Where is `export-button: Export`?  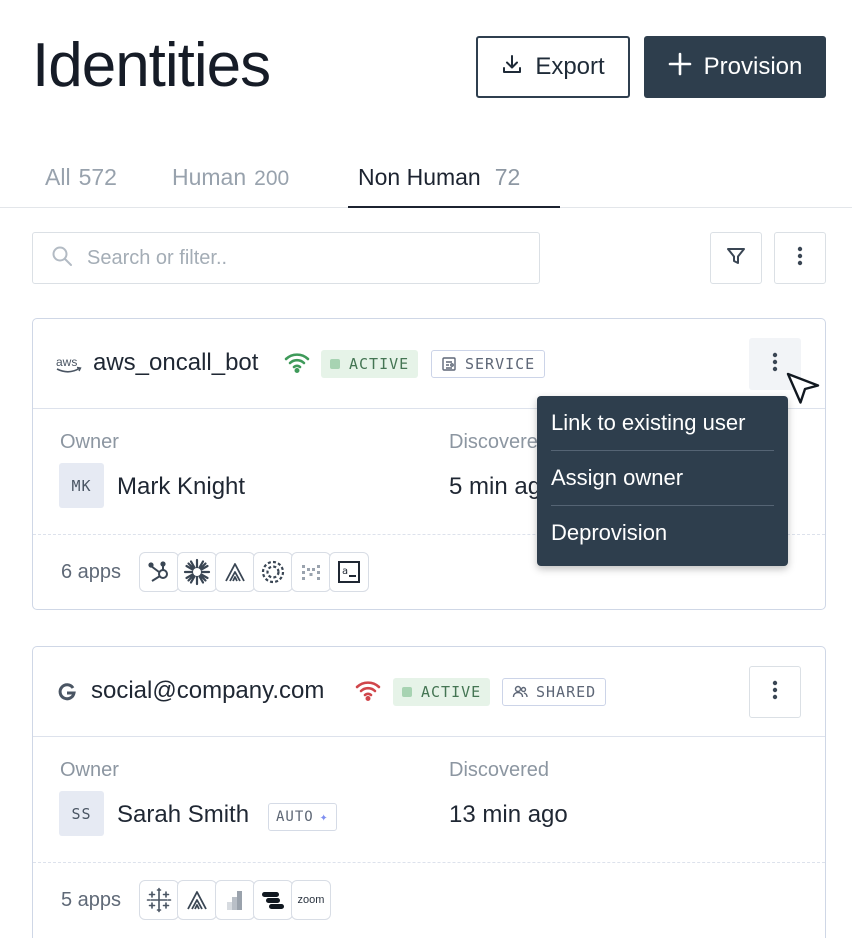
export-button: Export is located at coordinates (553, 67).